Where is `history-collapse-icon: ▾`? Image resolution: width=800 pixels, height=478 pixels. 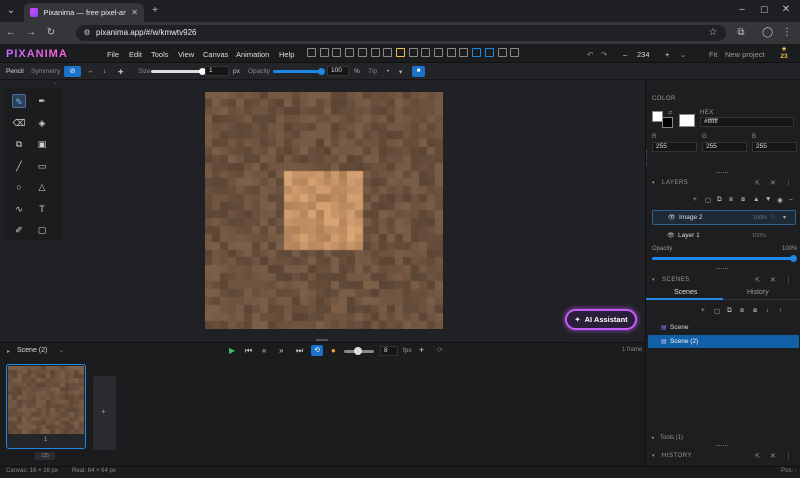 history-collapse-icon: ▾ is located at coordinates (653, 456).